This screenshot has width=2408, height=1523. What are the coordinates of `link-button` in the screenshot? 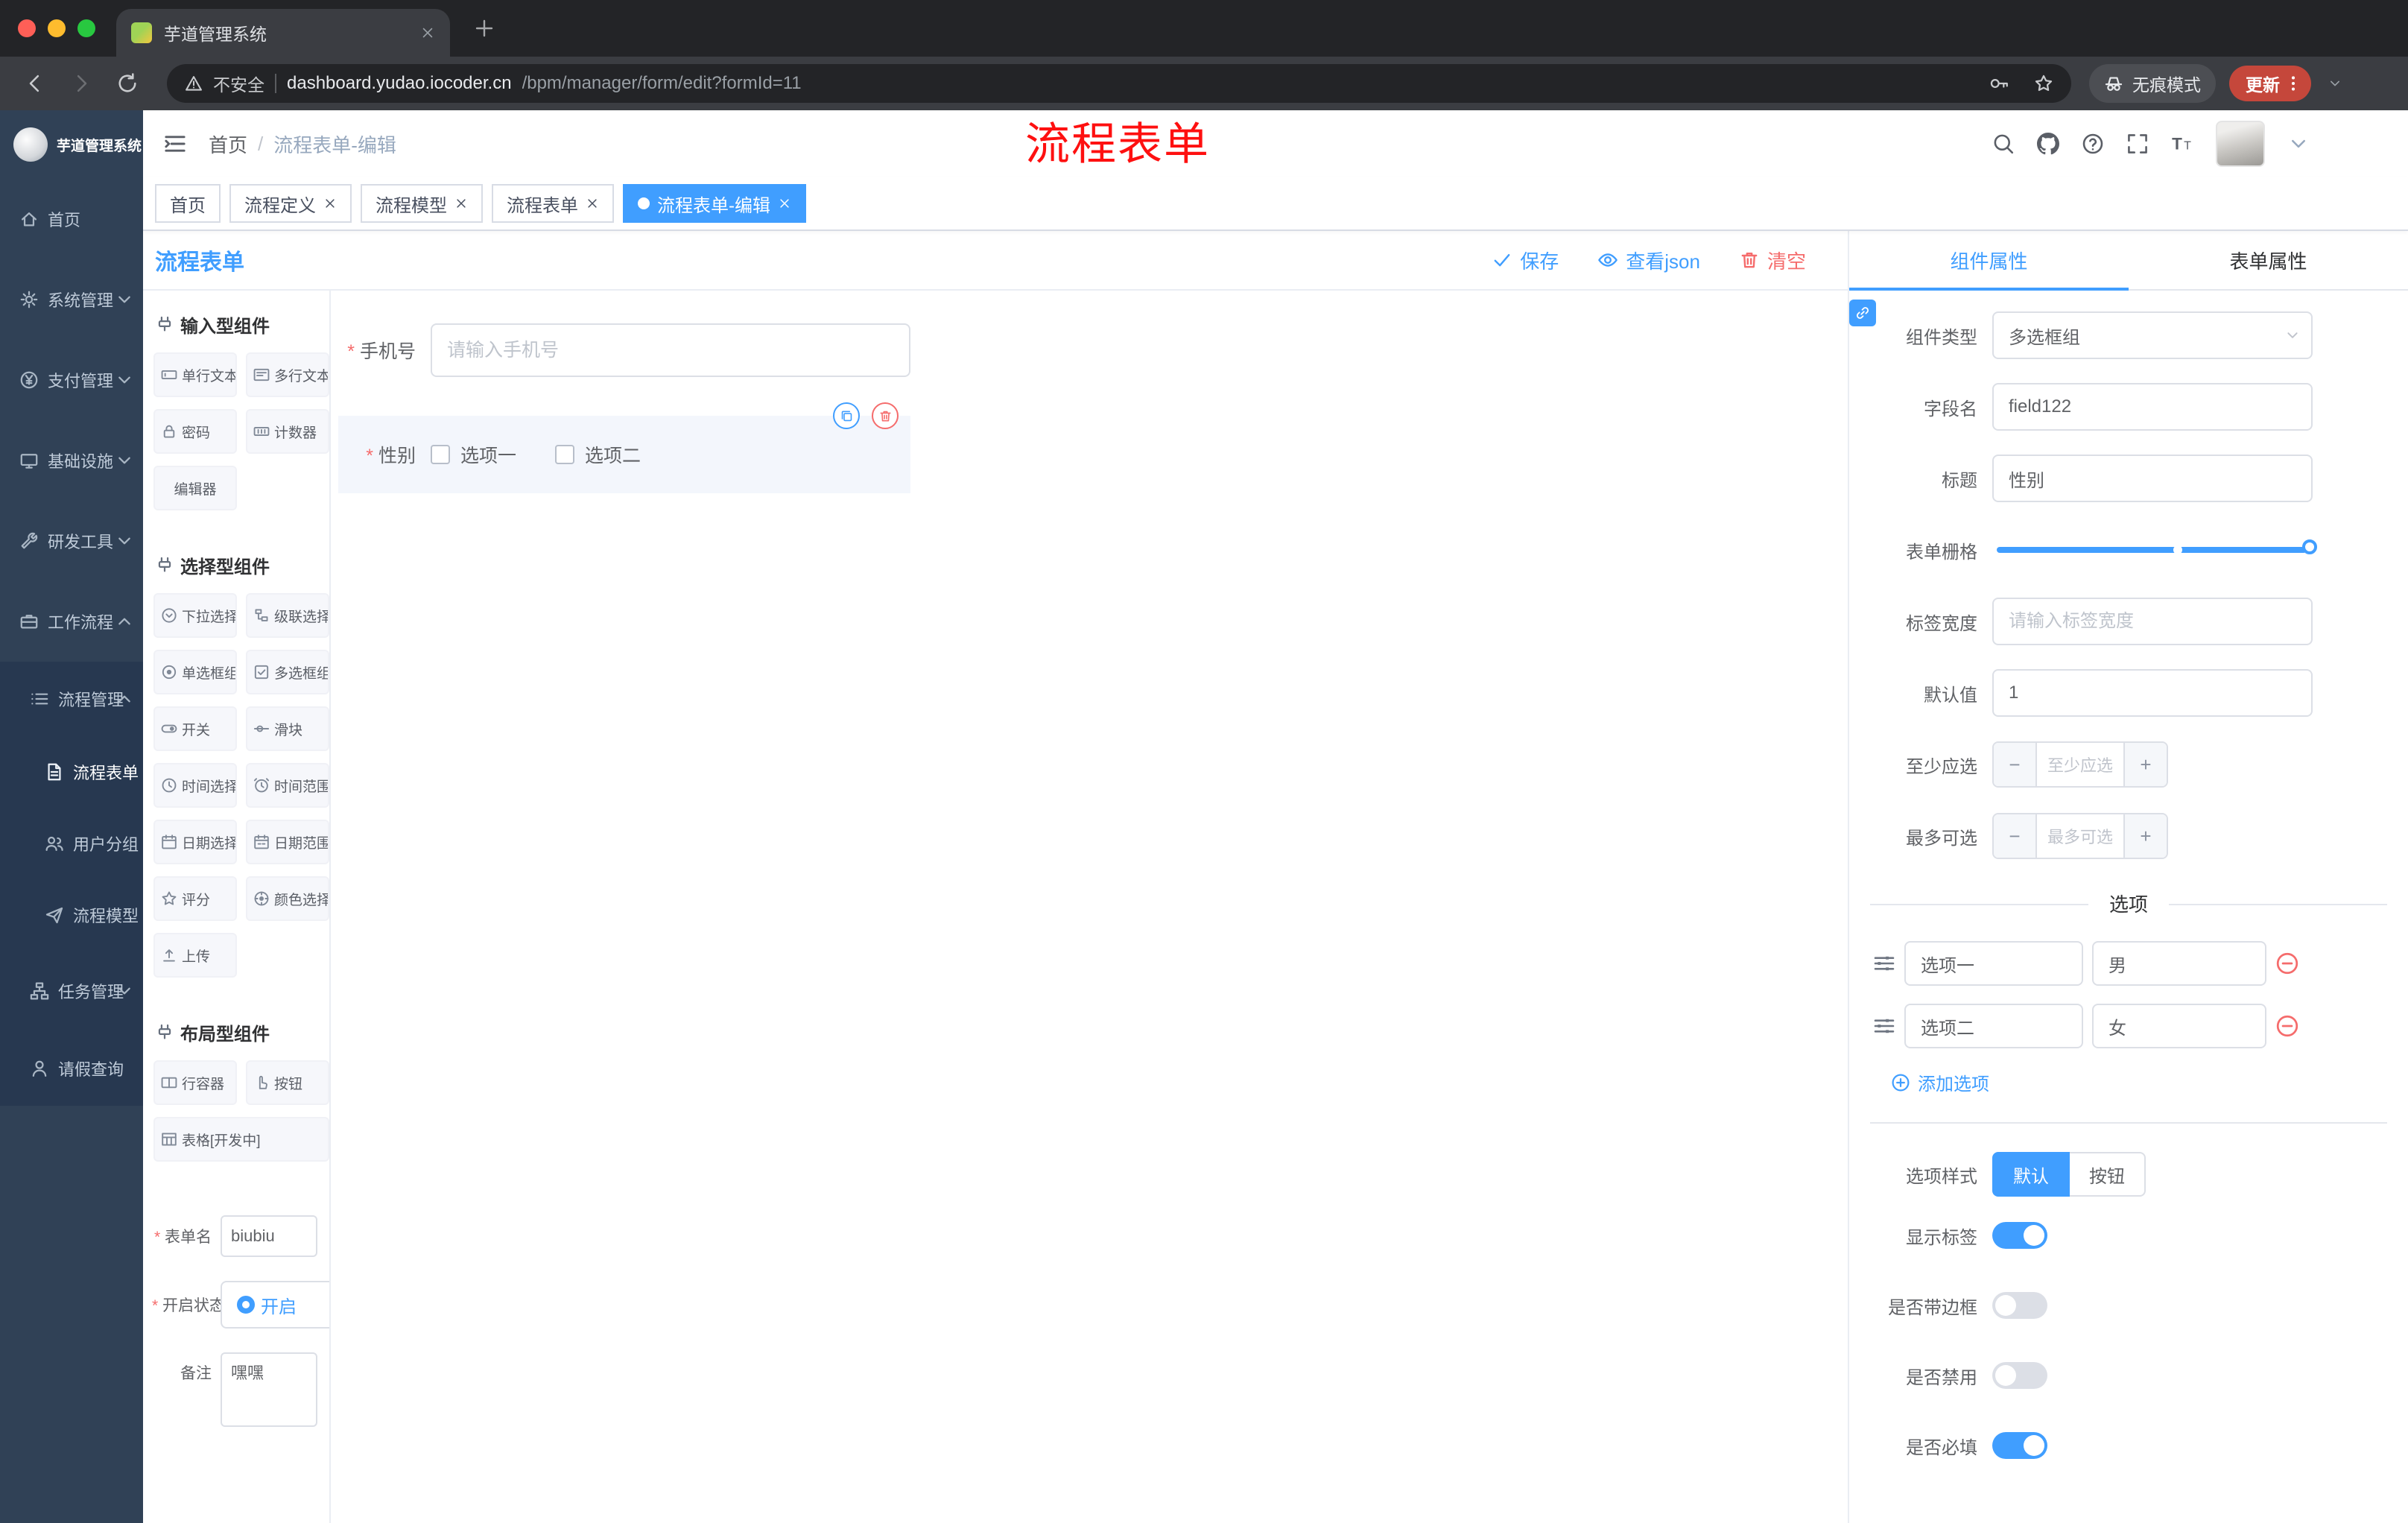 It's located at (1862, 313).